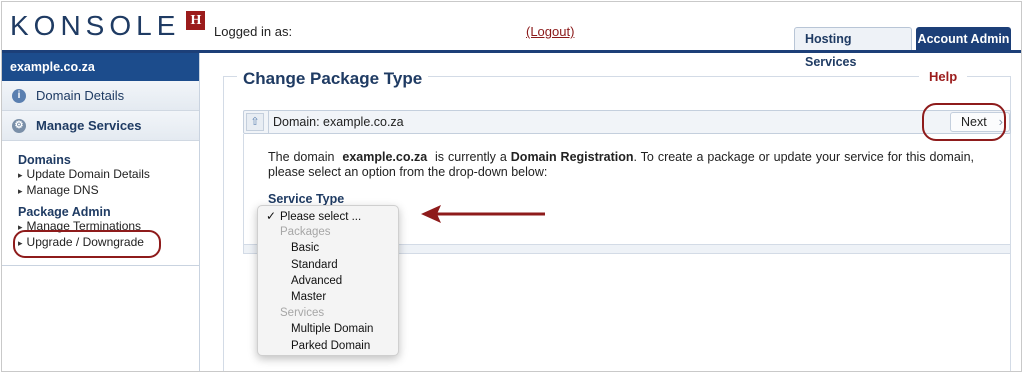 The width and height of the screenshot is (1024, 374). I want to click on gear-icon: ⚙, so click(19, 125).